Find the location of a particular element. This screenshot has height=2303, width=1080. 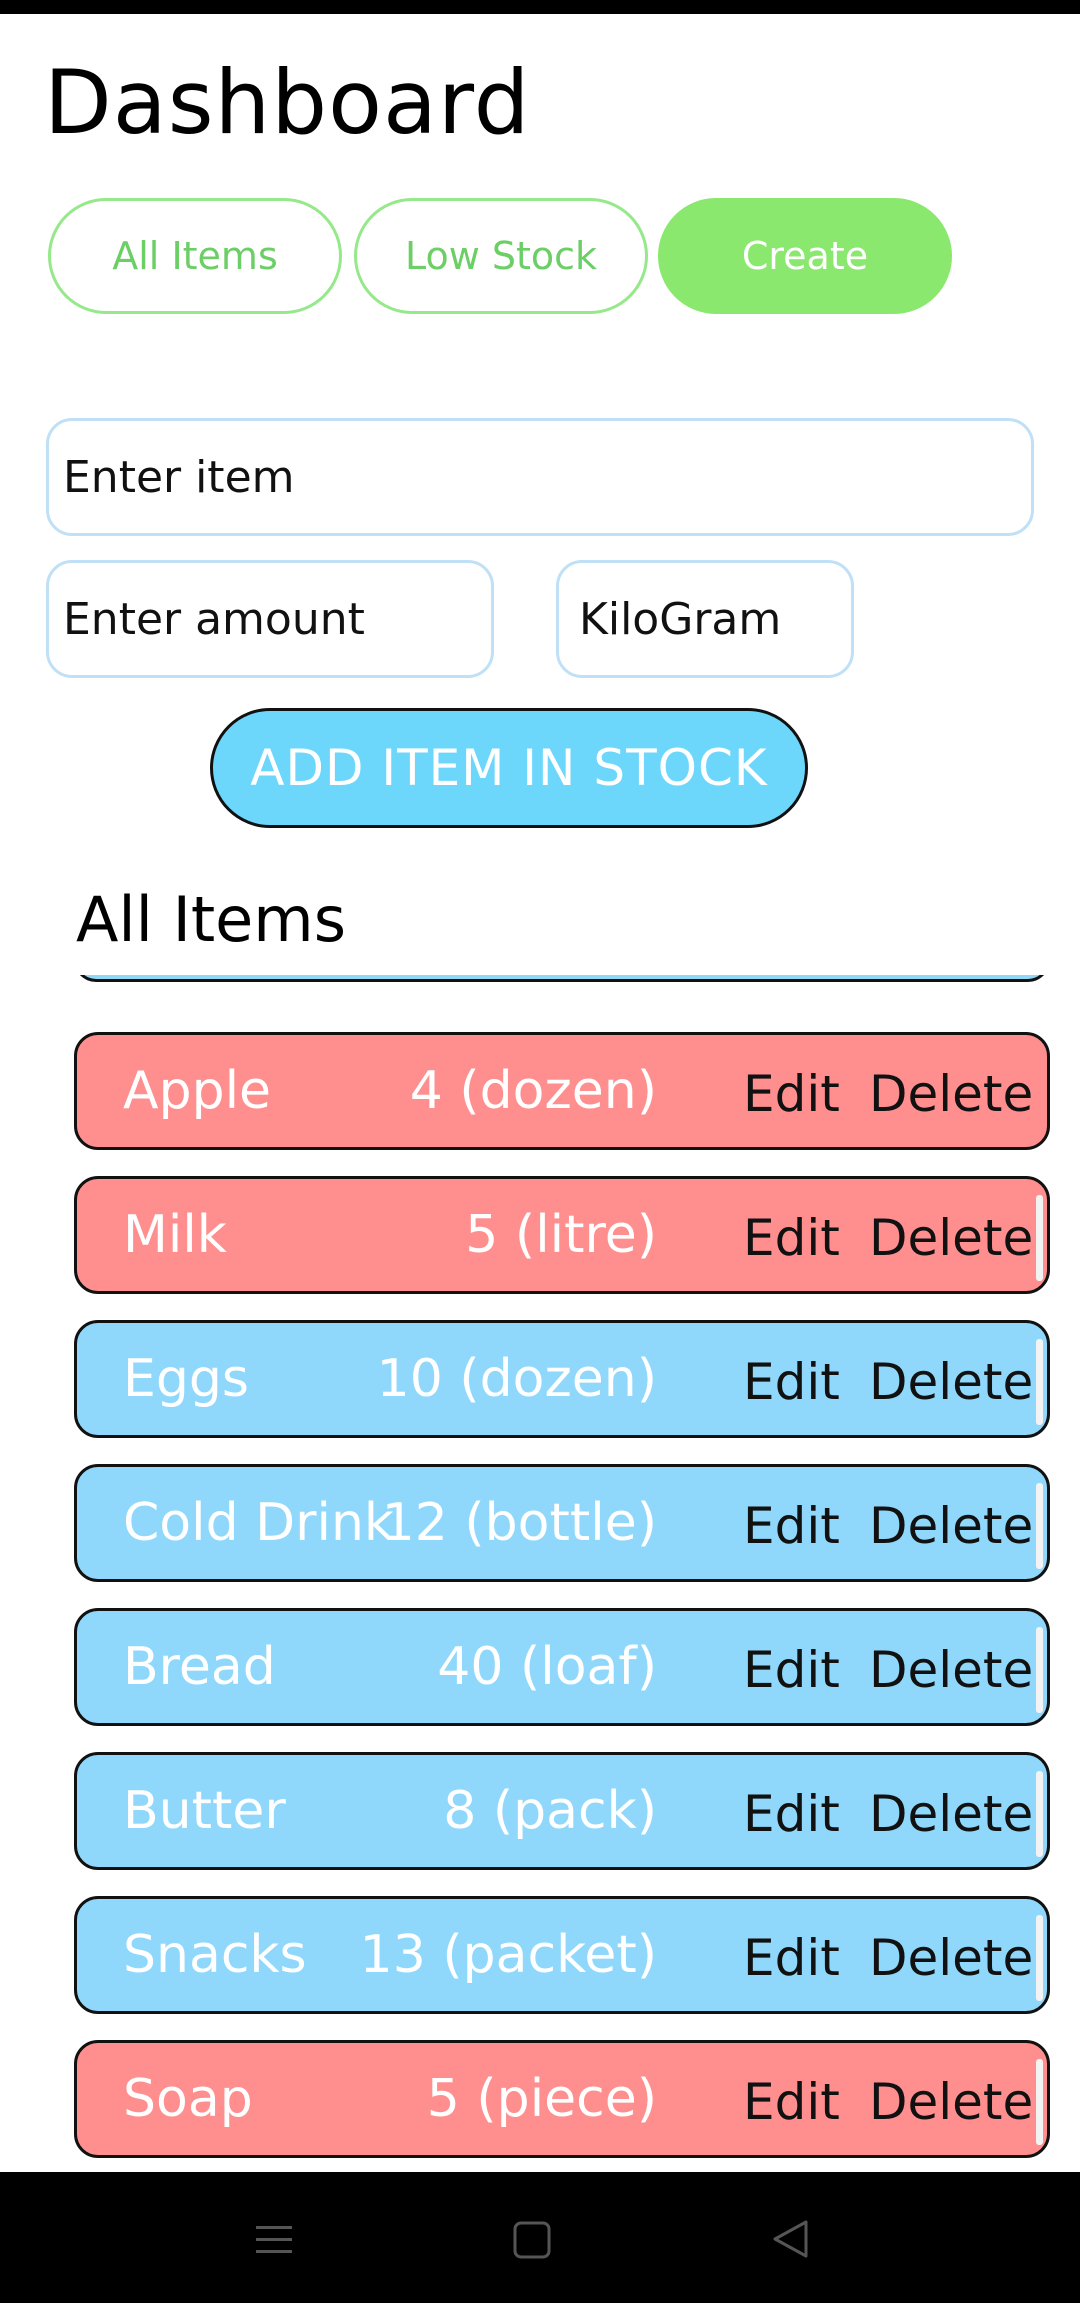

item-quantity: 5 (litre) is located at coordinates (561, 1235).